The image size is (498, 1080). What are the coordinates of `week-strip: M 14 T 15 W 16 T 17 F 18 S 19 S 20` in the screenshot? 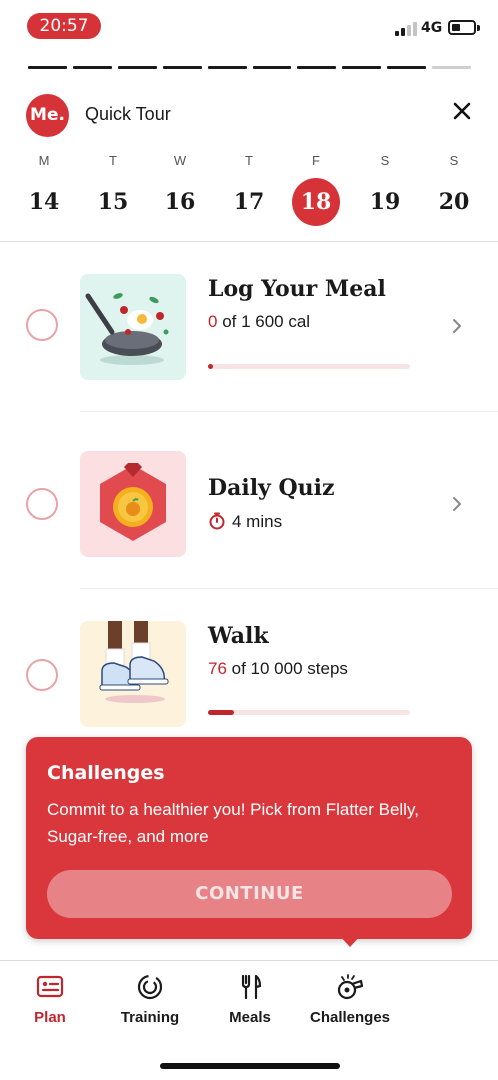 It's located at (249, 195).